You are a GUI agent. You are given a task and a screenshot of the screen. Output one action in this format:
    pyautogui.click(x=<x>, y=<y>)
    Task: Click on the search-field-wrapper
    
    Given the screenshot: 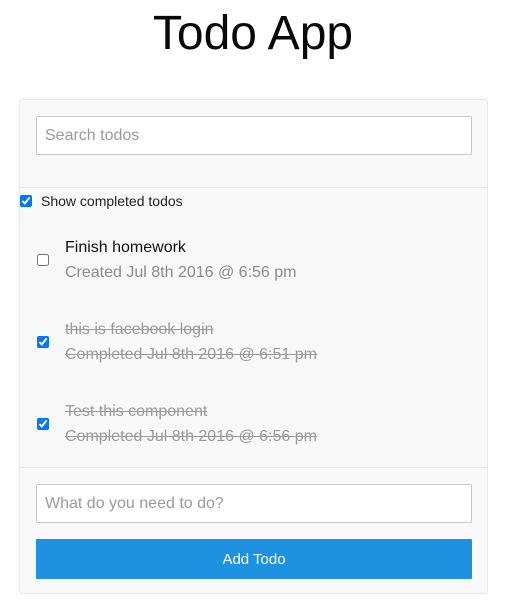 What is the action you would take?
    pyautogui.click(x=254, y=135)
    